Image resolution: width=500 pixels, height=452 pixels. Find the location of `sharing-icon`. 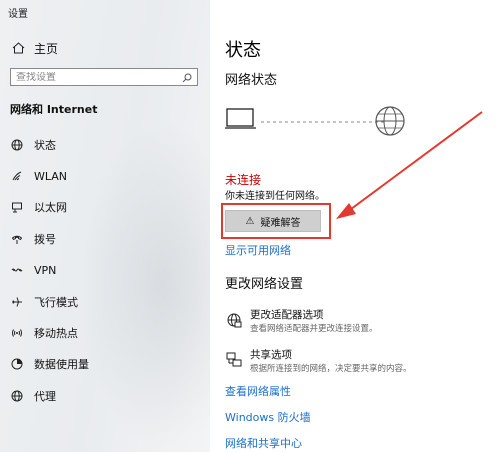

sharing-icon is located at coordinates (234, 360).